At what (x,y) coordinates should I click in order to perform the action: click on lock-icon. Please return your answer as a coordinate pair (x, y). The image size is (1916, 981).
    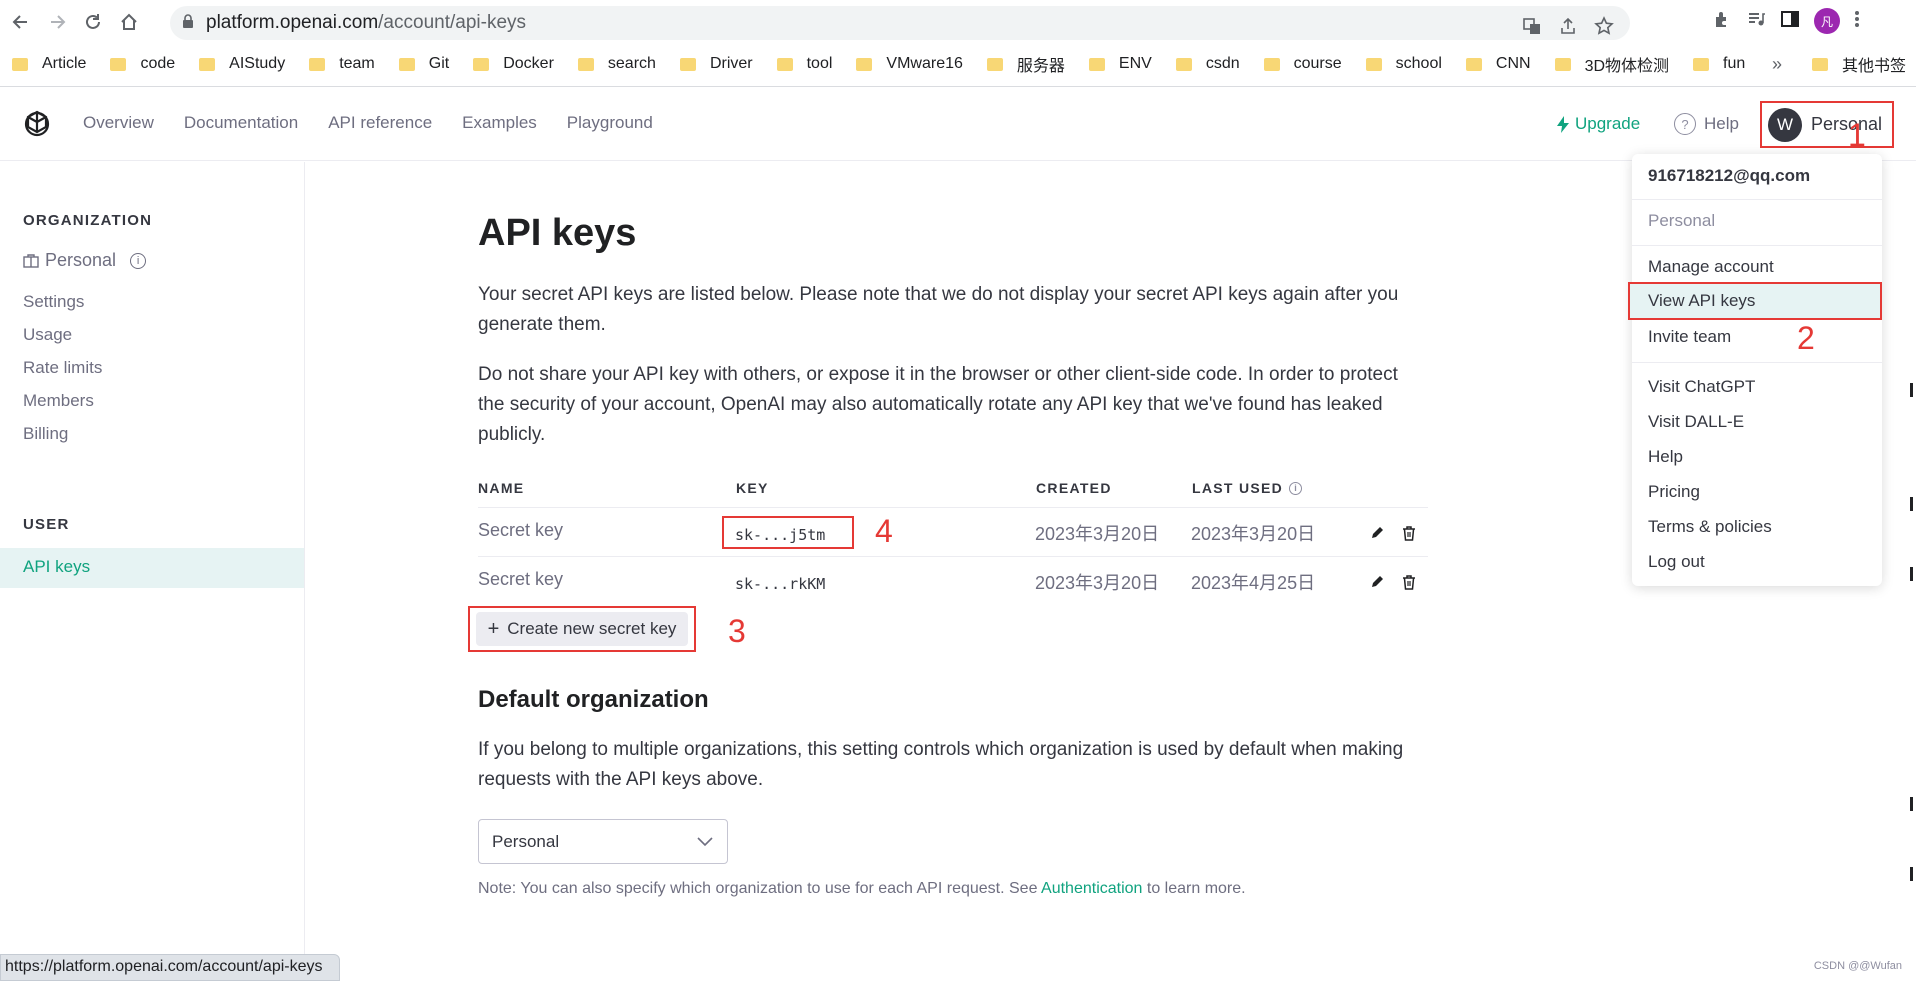
    Looking at the image, I should click on (188, 23).